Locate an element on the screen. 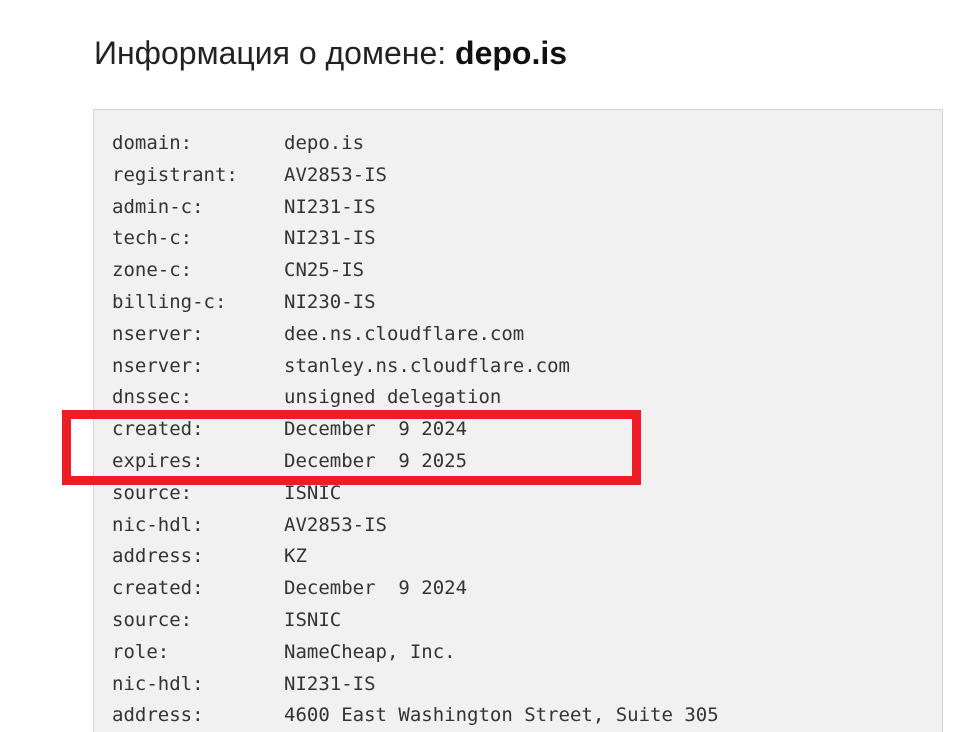 The height and width of the screenshot is (732, 967). whois-line-address: address: KZ is located at coordinates (415, 557).